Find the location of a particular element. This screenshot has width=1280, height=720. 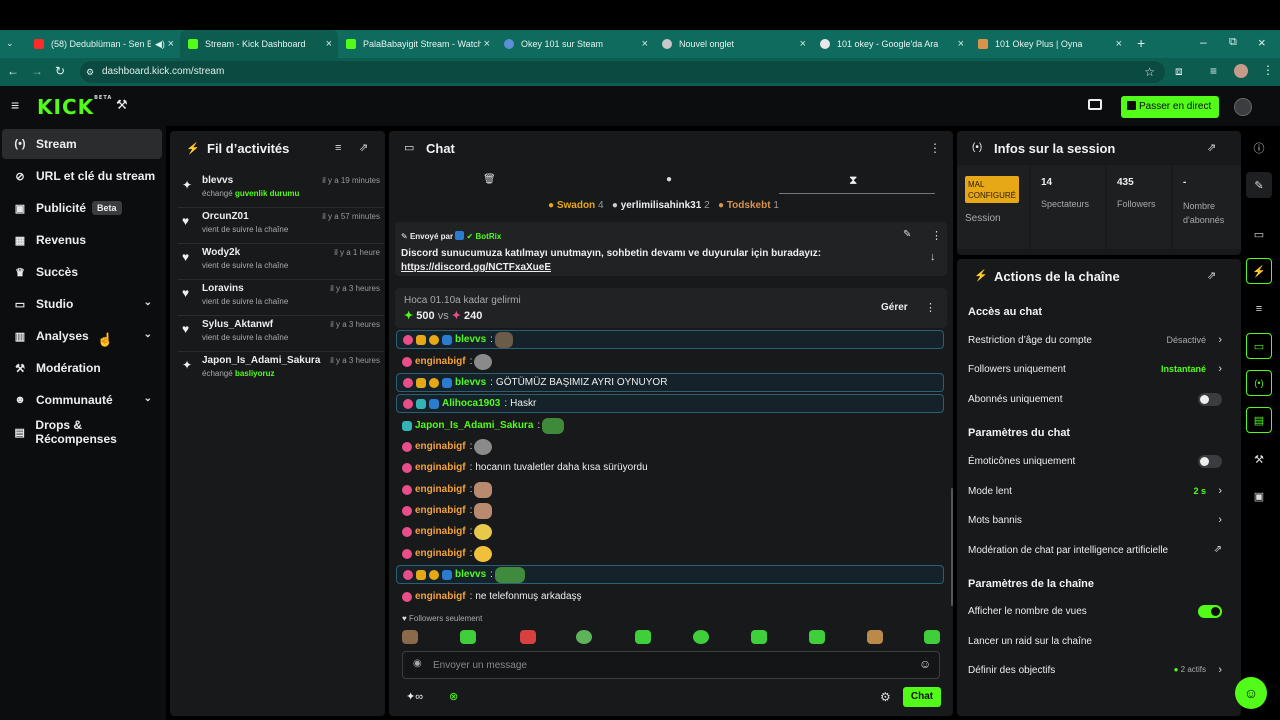

browser-tab-7: 101 Okey Plus | Oyna × is located at coordinates (1049, 44).